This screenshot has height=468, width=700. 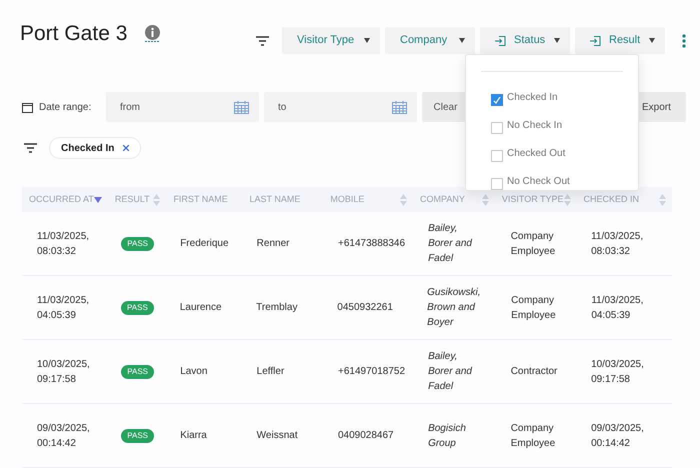 What do you see at coordinates (533, 199) in the screenshot?
I see `column-header: VISITOR TYPE` at bounding box center [533, 199].